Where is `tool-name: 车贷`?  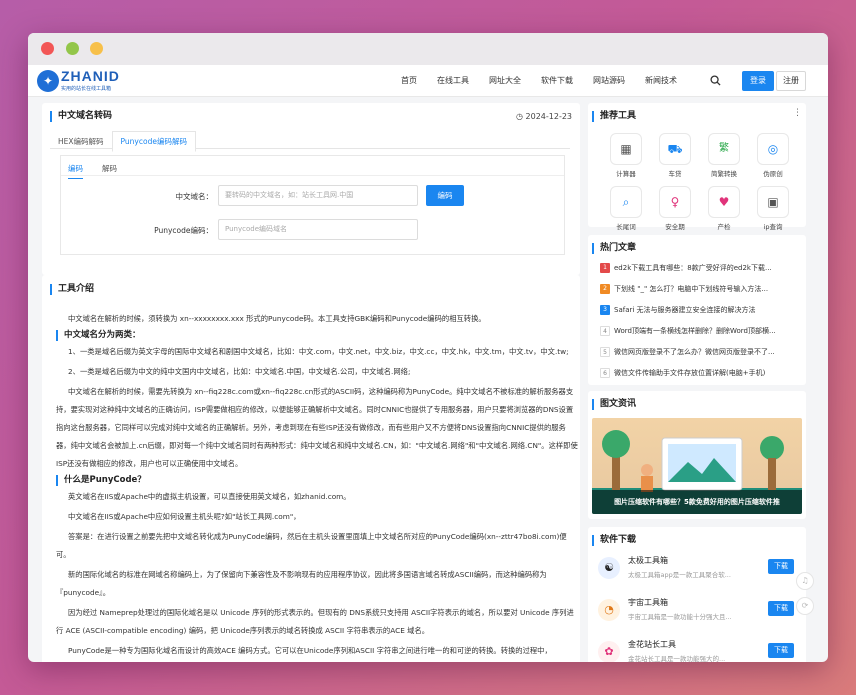
tool-name: 车贷 is located at coordinates (675, 174).